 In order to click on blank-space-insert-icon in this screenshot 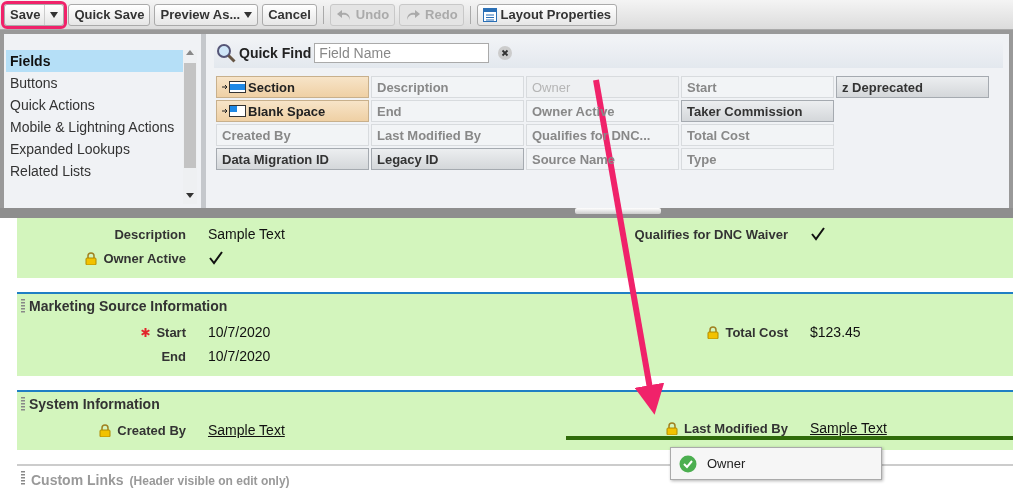, I will do `click(234, 111)`.